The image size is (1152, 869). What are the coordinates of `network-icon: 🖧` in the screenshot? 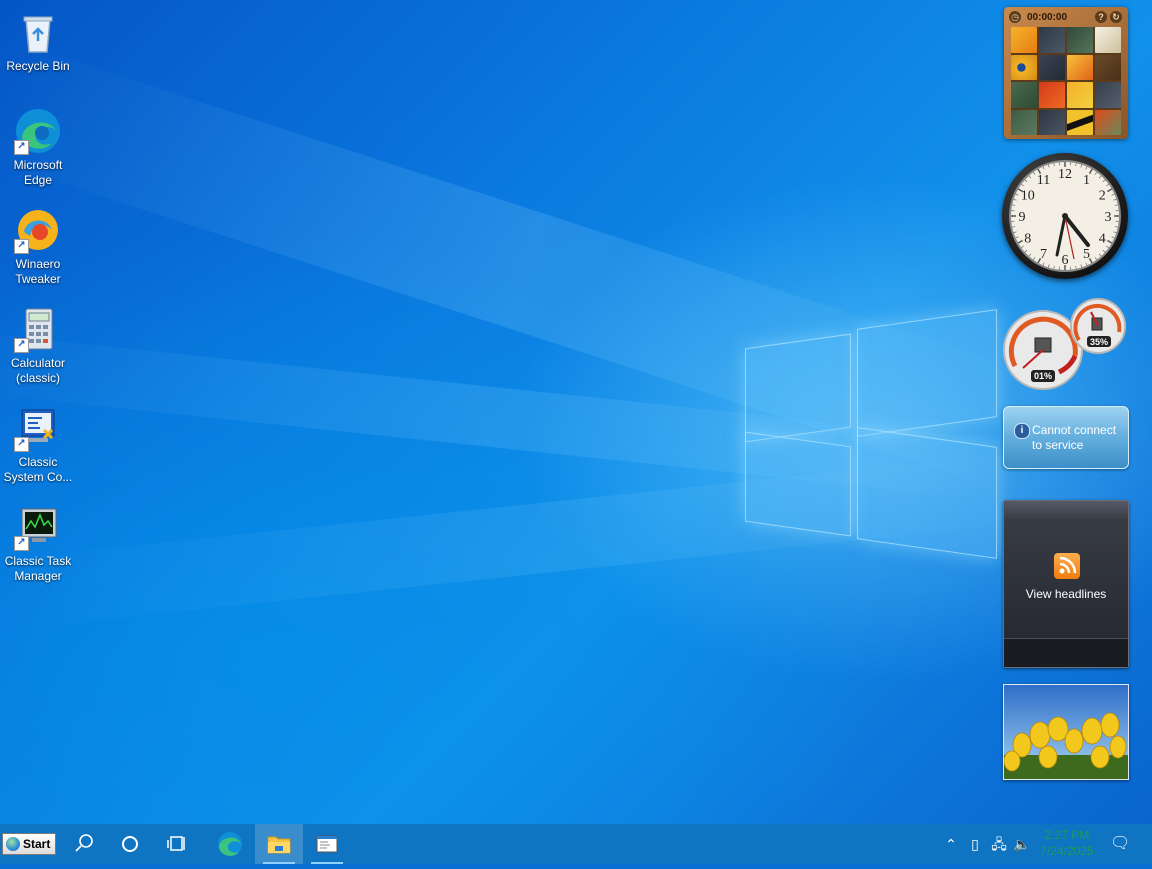 It's located at (999, 844).